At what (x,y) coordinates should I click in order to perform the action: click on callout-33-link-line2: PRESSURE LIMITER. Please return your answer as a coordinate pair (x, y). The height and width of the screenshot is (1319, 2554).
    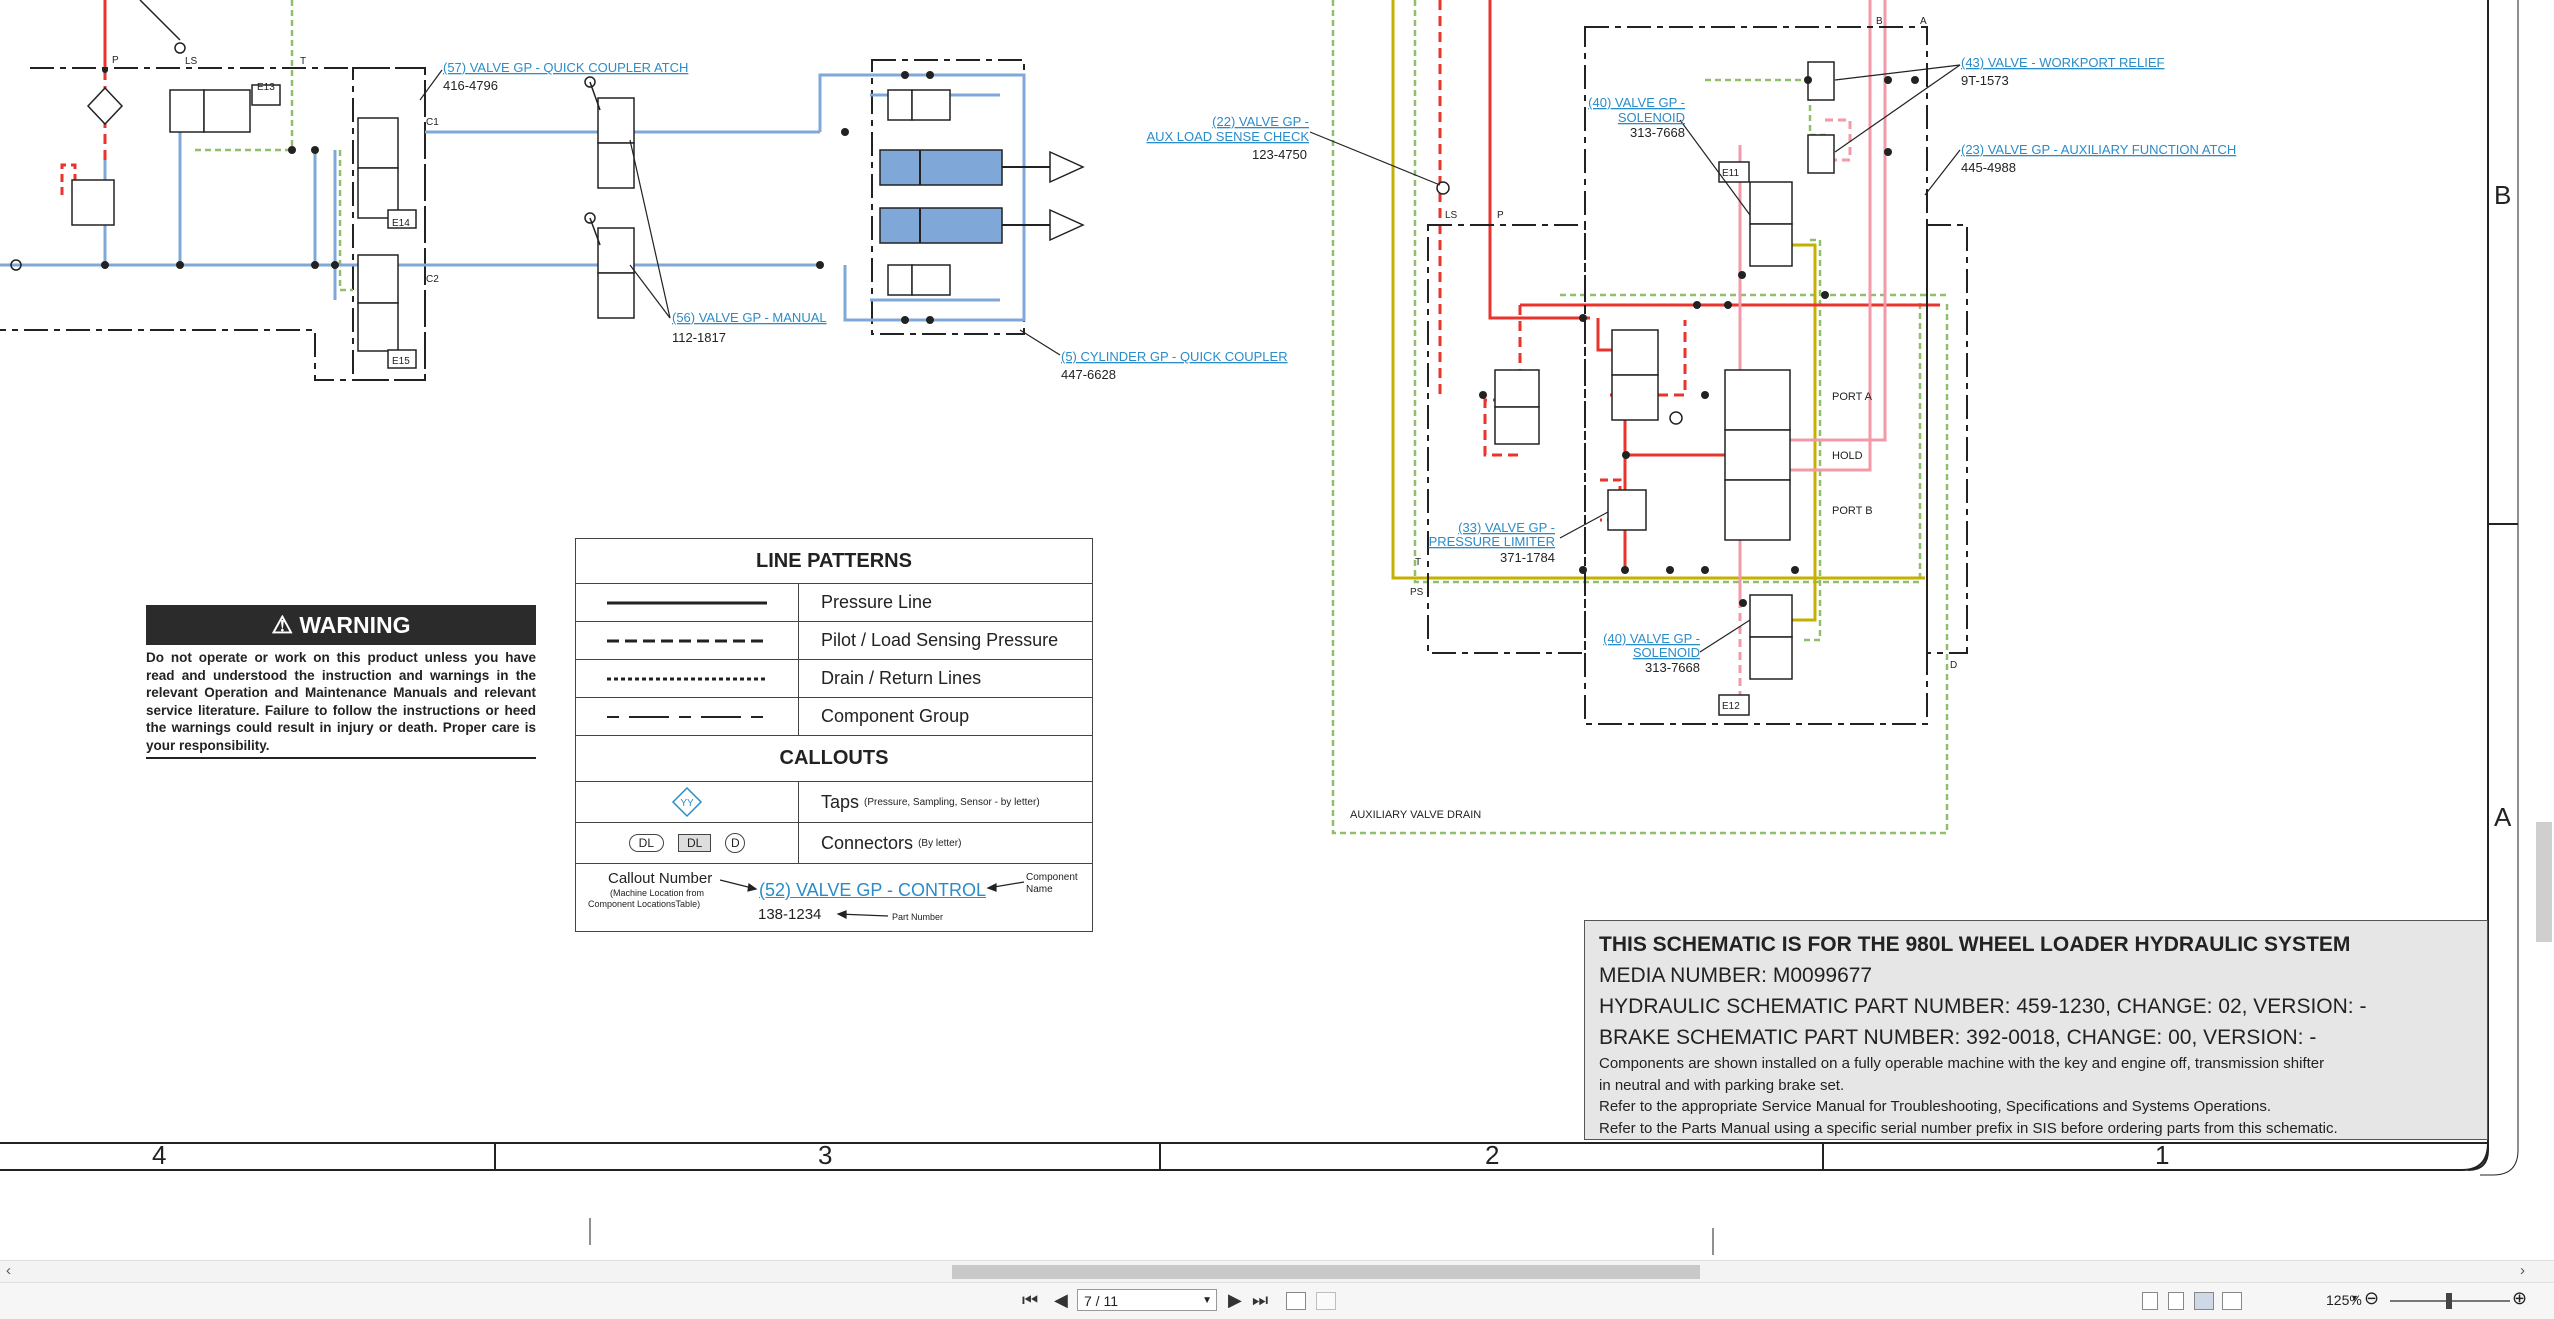
    Looking at the image, I should click on (1492, 541).